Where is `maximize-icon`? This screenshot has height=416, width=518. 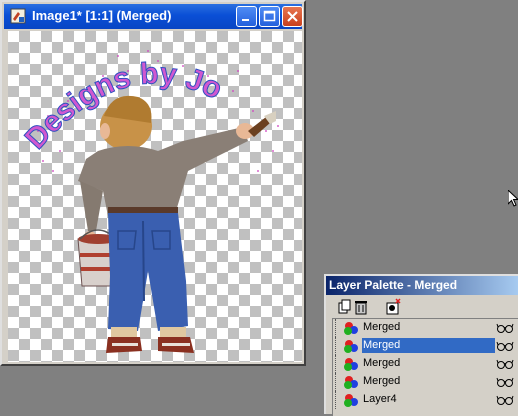 maximize-icon is located at coordinates (269, 16).